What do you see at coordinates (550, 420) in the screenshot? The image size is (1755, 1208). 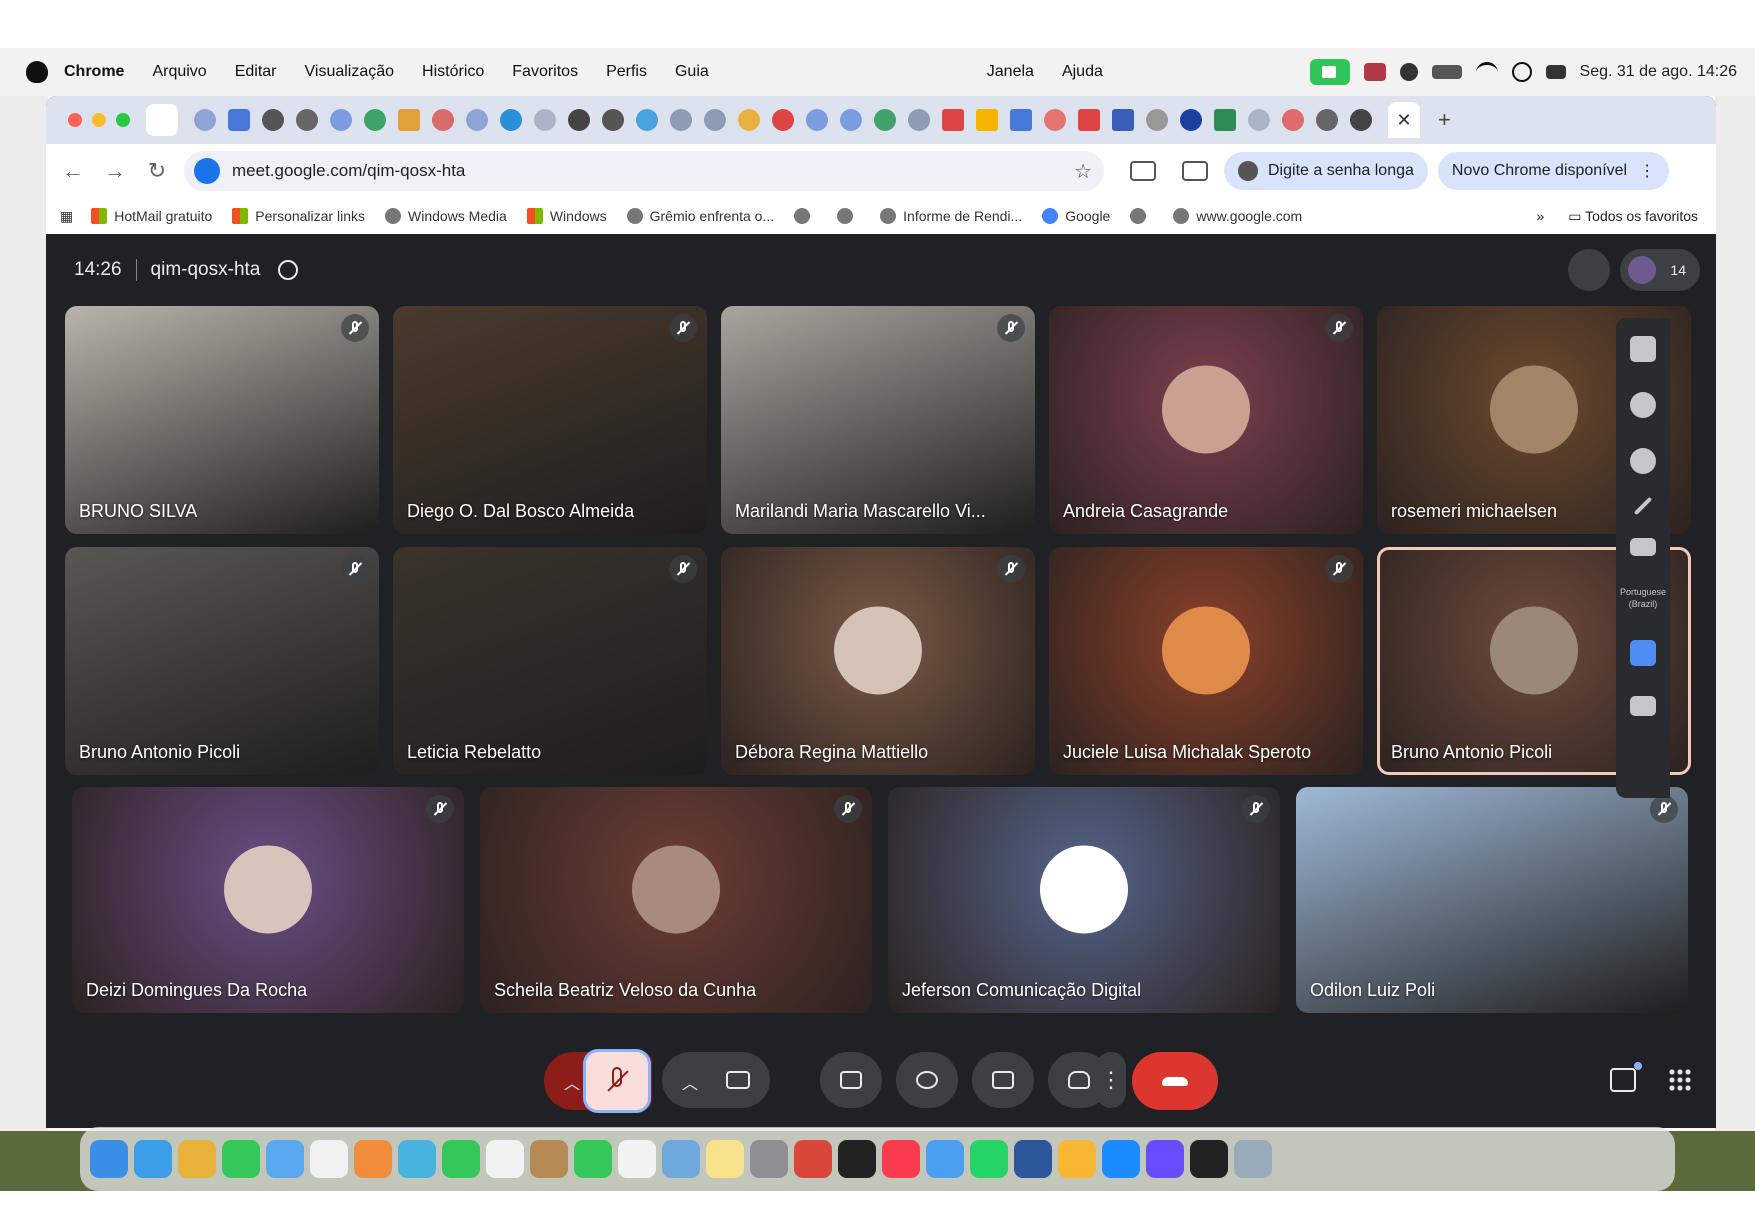 I see `participant-tile: Diego O. Dal Bosco Almeida` at bounding box center [550, 420].